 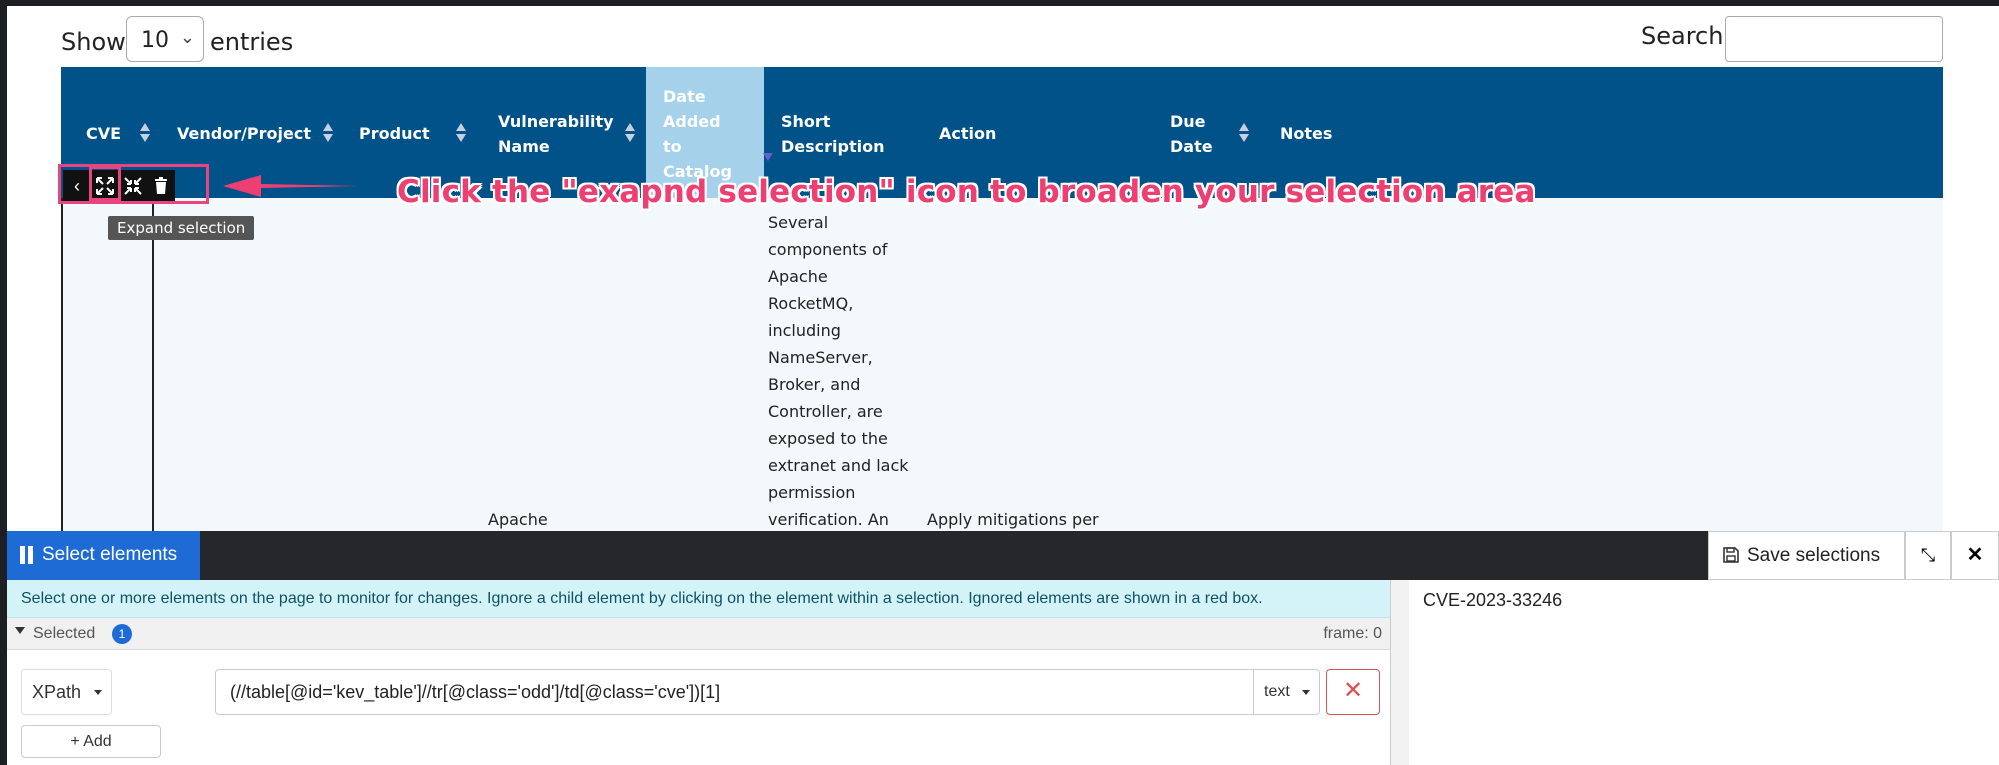 I want to click on pause-icon, so click(x=27, y=555).